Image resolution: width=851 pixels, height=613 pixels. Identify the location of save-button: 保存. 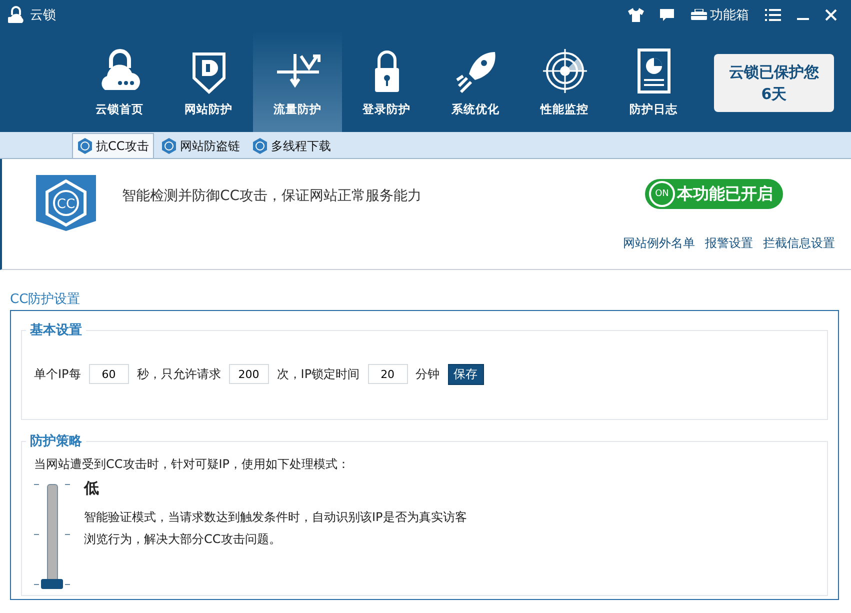
(466, 374).